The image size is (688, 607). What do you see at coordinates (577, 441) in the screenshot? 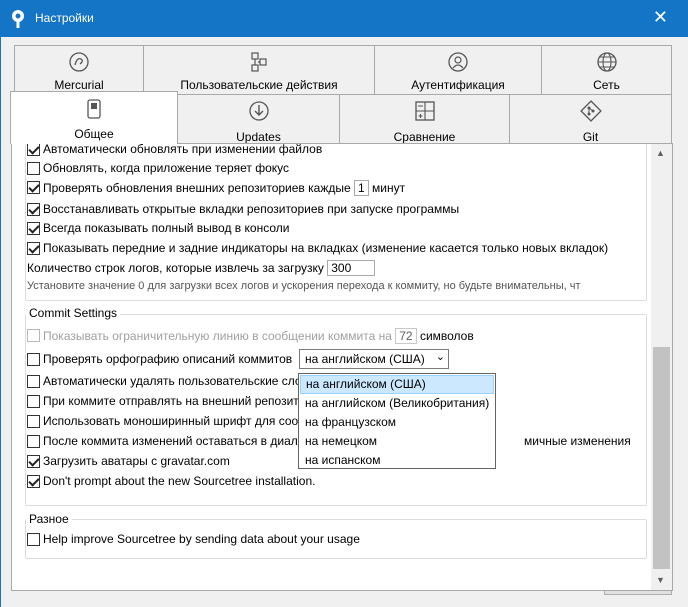
I see `option-label-after: мичные изменения` at bounding box center [577, 441].